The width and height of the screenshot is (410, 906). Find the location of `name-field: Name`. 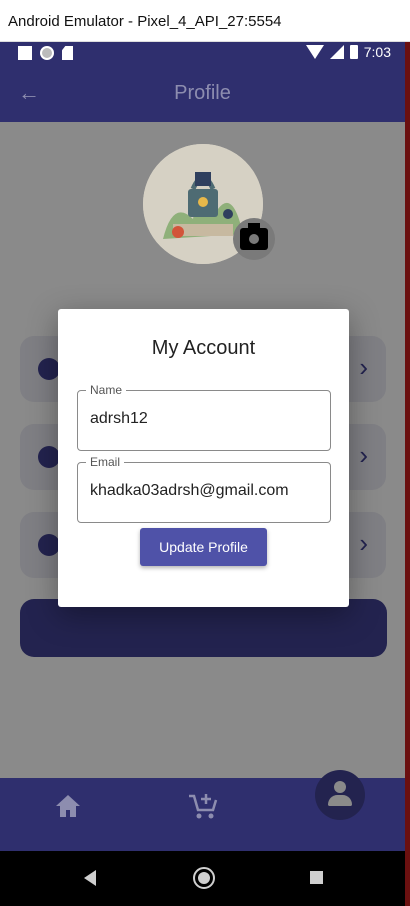

name-field: Name is located at coordinates (204, 417).